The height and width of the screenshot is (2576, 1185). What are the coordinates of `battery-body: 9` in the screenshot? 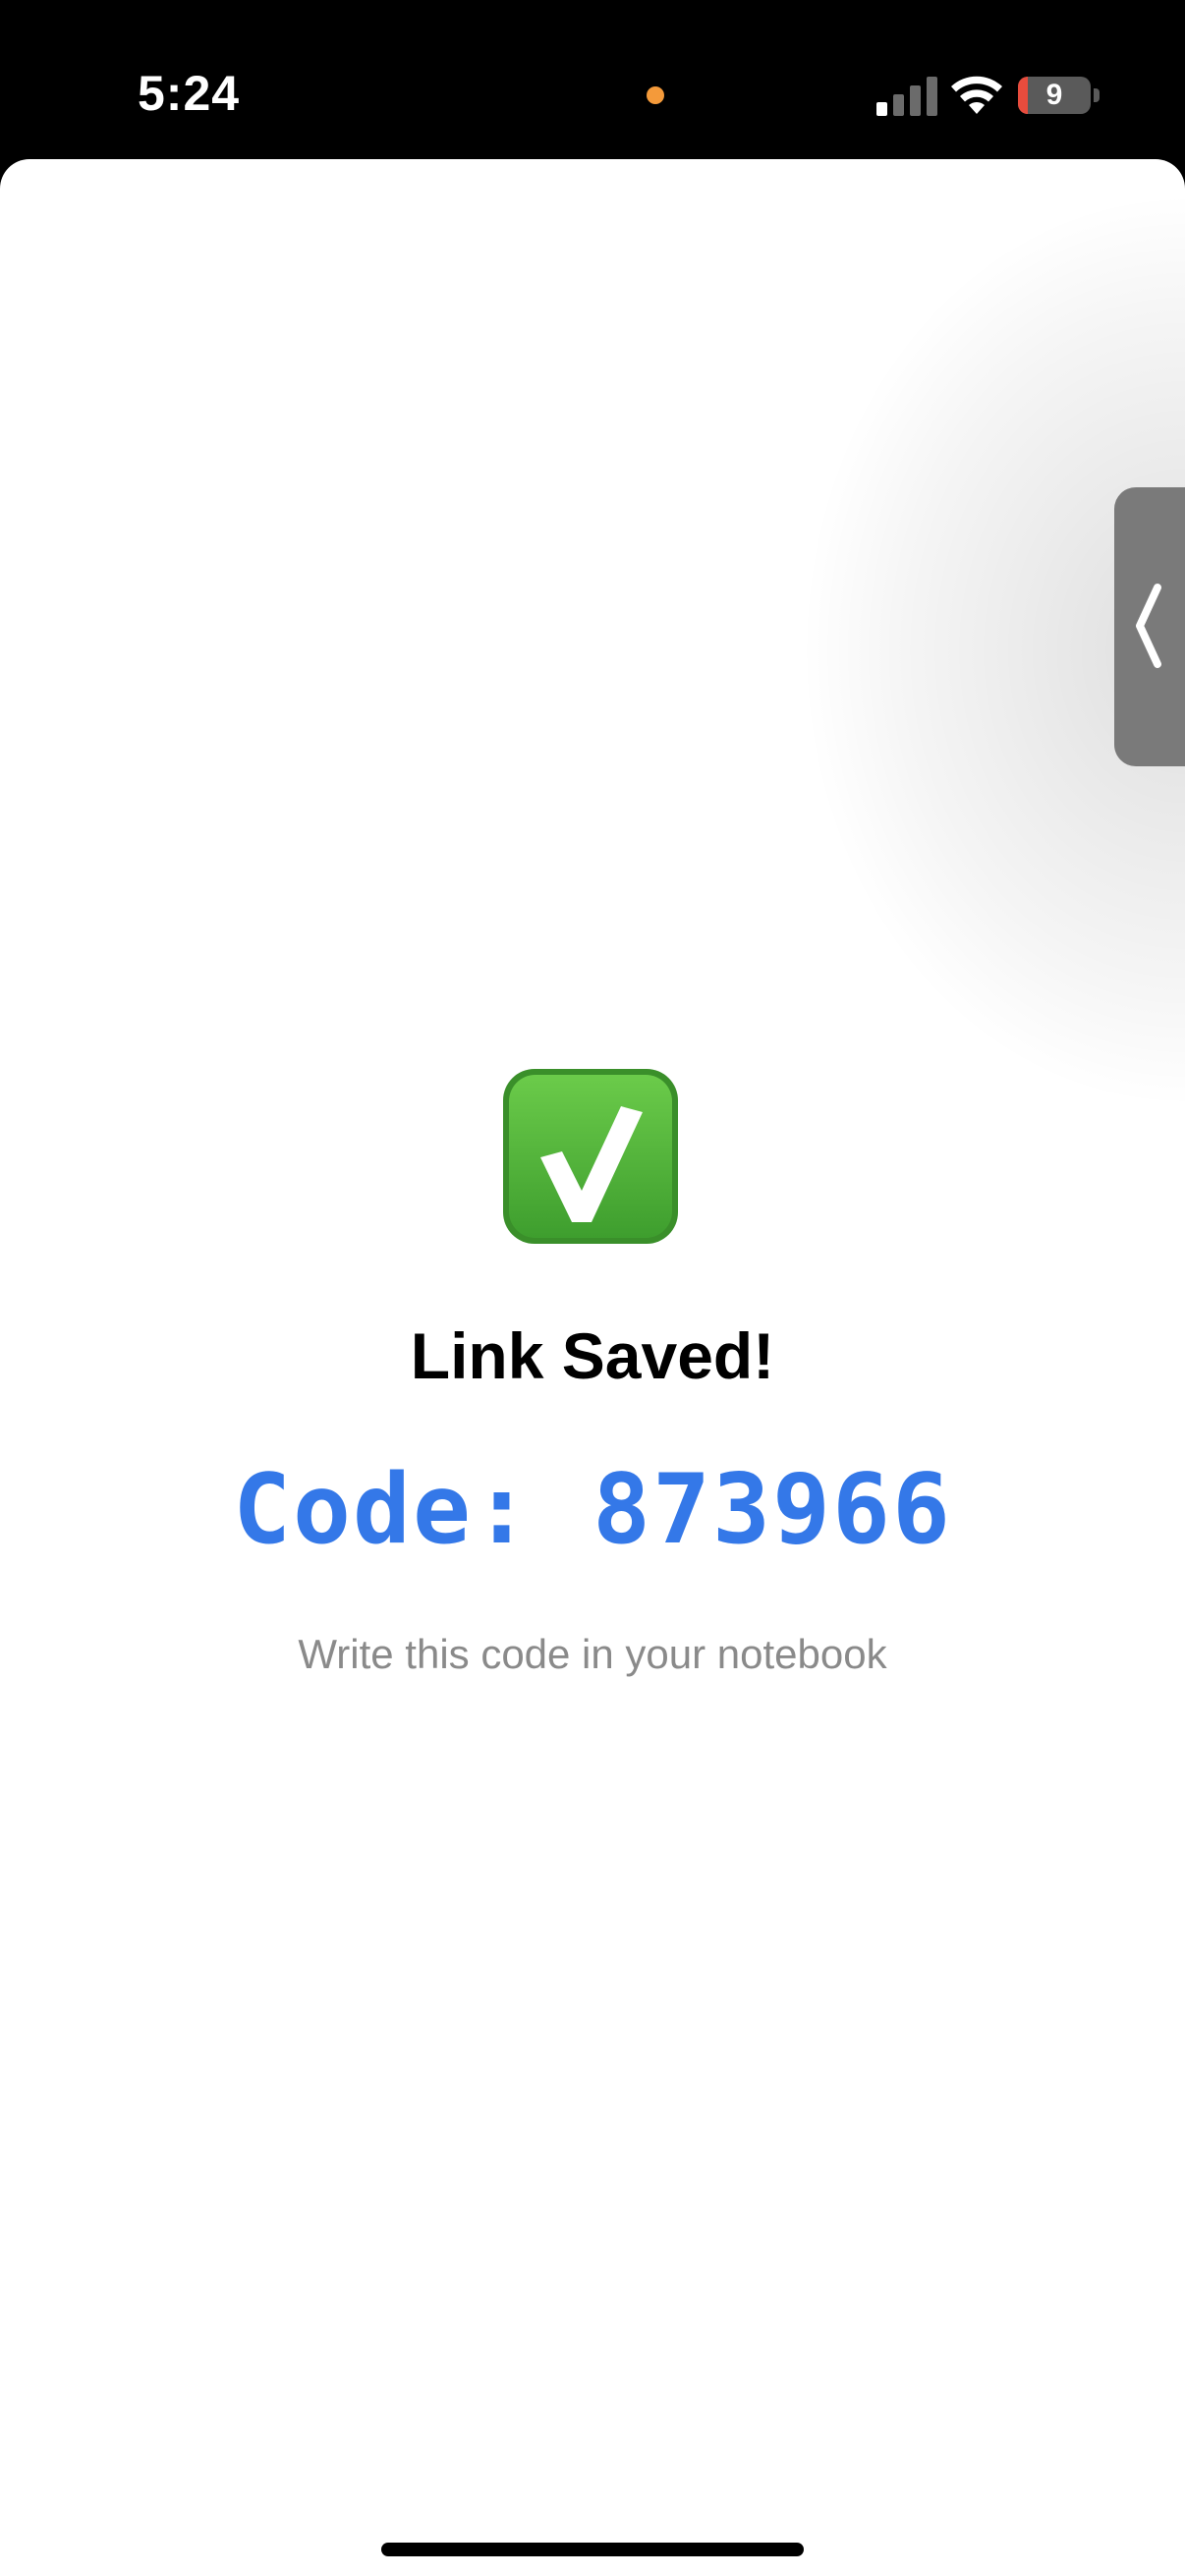 It's located at (1054, 95).